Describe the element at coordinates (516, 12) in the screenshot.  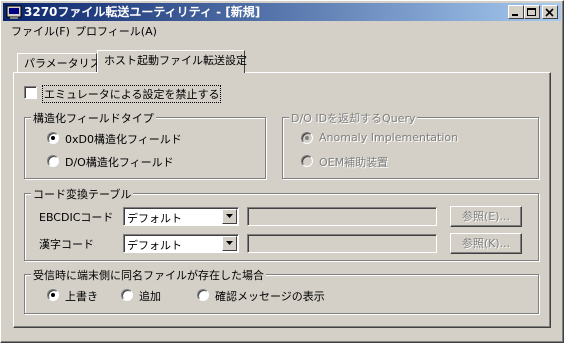
I see `minimize-button` at that location.